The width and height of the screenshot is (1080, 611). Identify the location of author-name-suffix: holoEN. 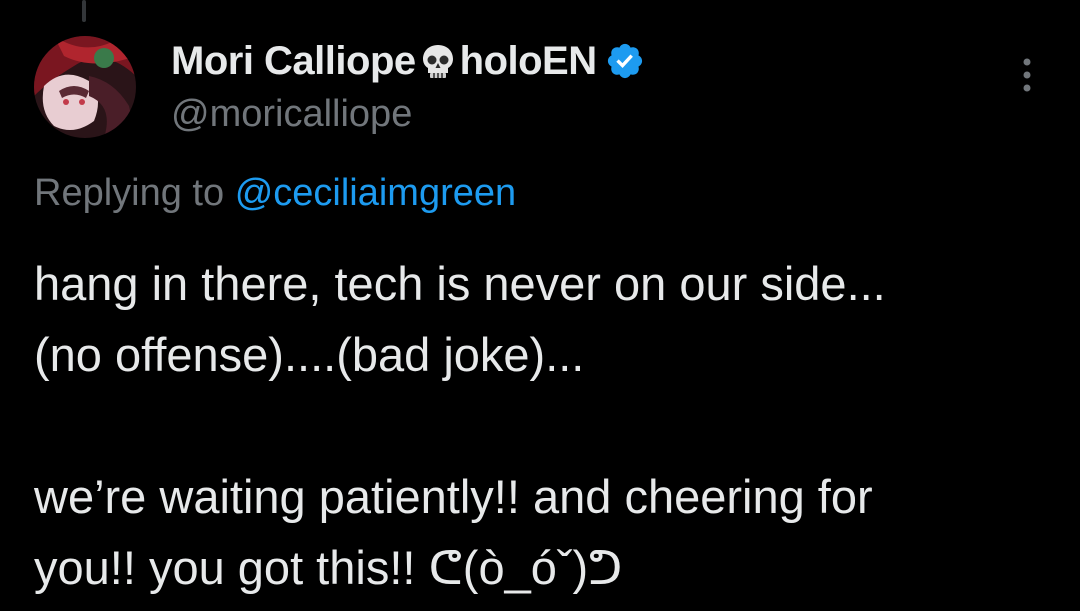
(528, 61).